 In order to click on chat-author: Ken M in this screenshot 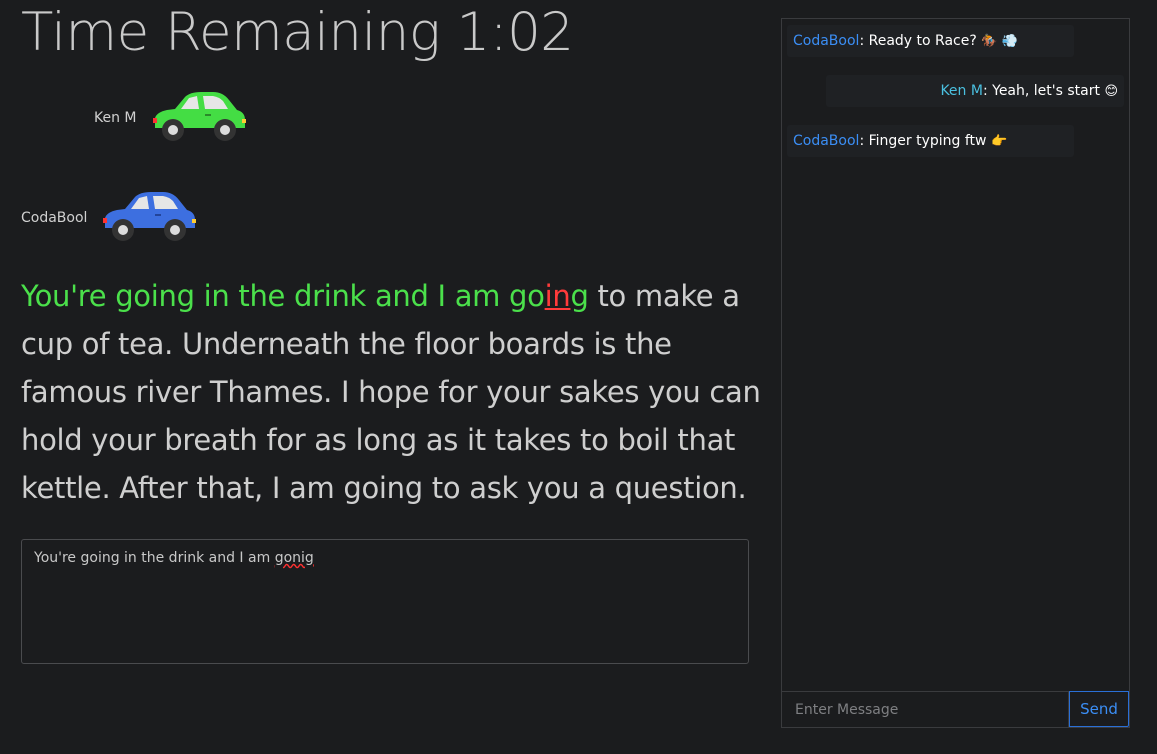, I will do `click(961, 91)`.